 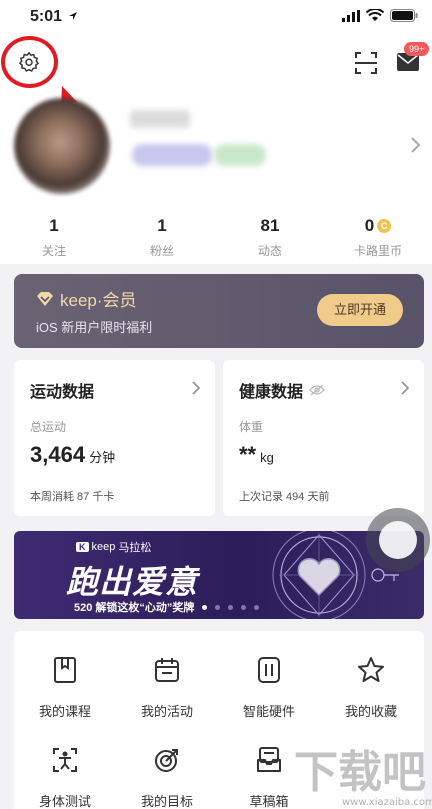 I want to click on banner-subtitle: 520 解锁这枚“心动”奖牌, so click(x=134, y=608).